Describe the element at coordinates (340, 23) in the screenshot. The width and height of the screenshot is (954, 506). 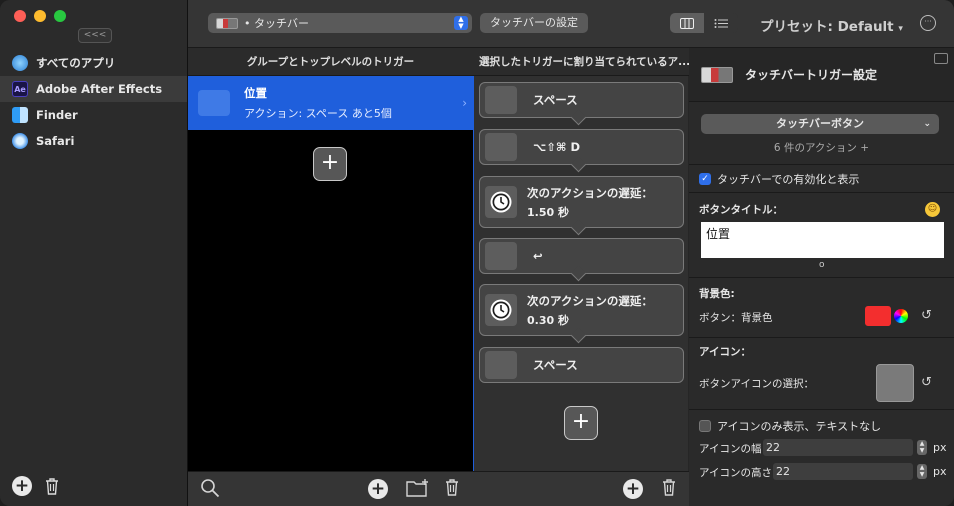
I see `touchbar-select: • タッチバー ▲ ▼` at that location.